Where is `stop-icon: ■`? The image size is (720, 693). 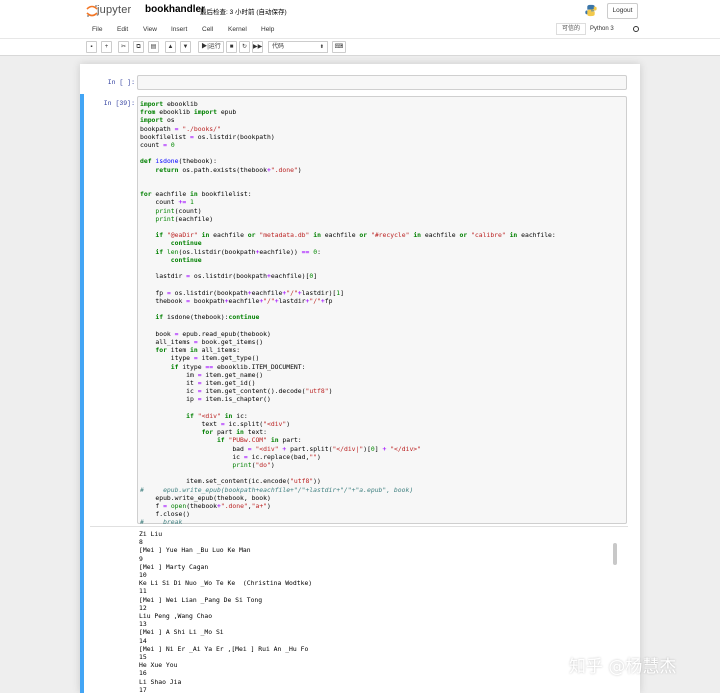
stop-icon: ■ is located at coordinates (231, 47).